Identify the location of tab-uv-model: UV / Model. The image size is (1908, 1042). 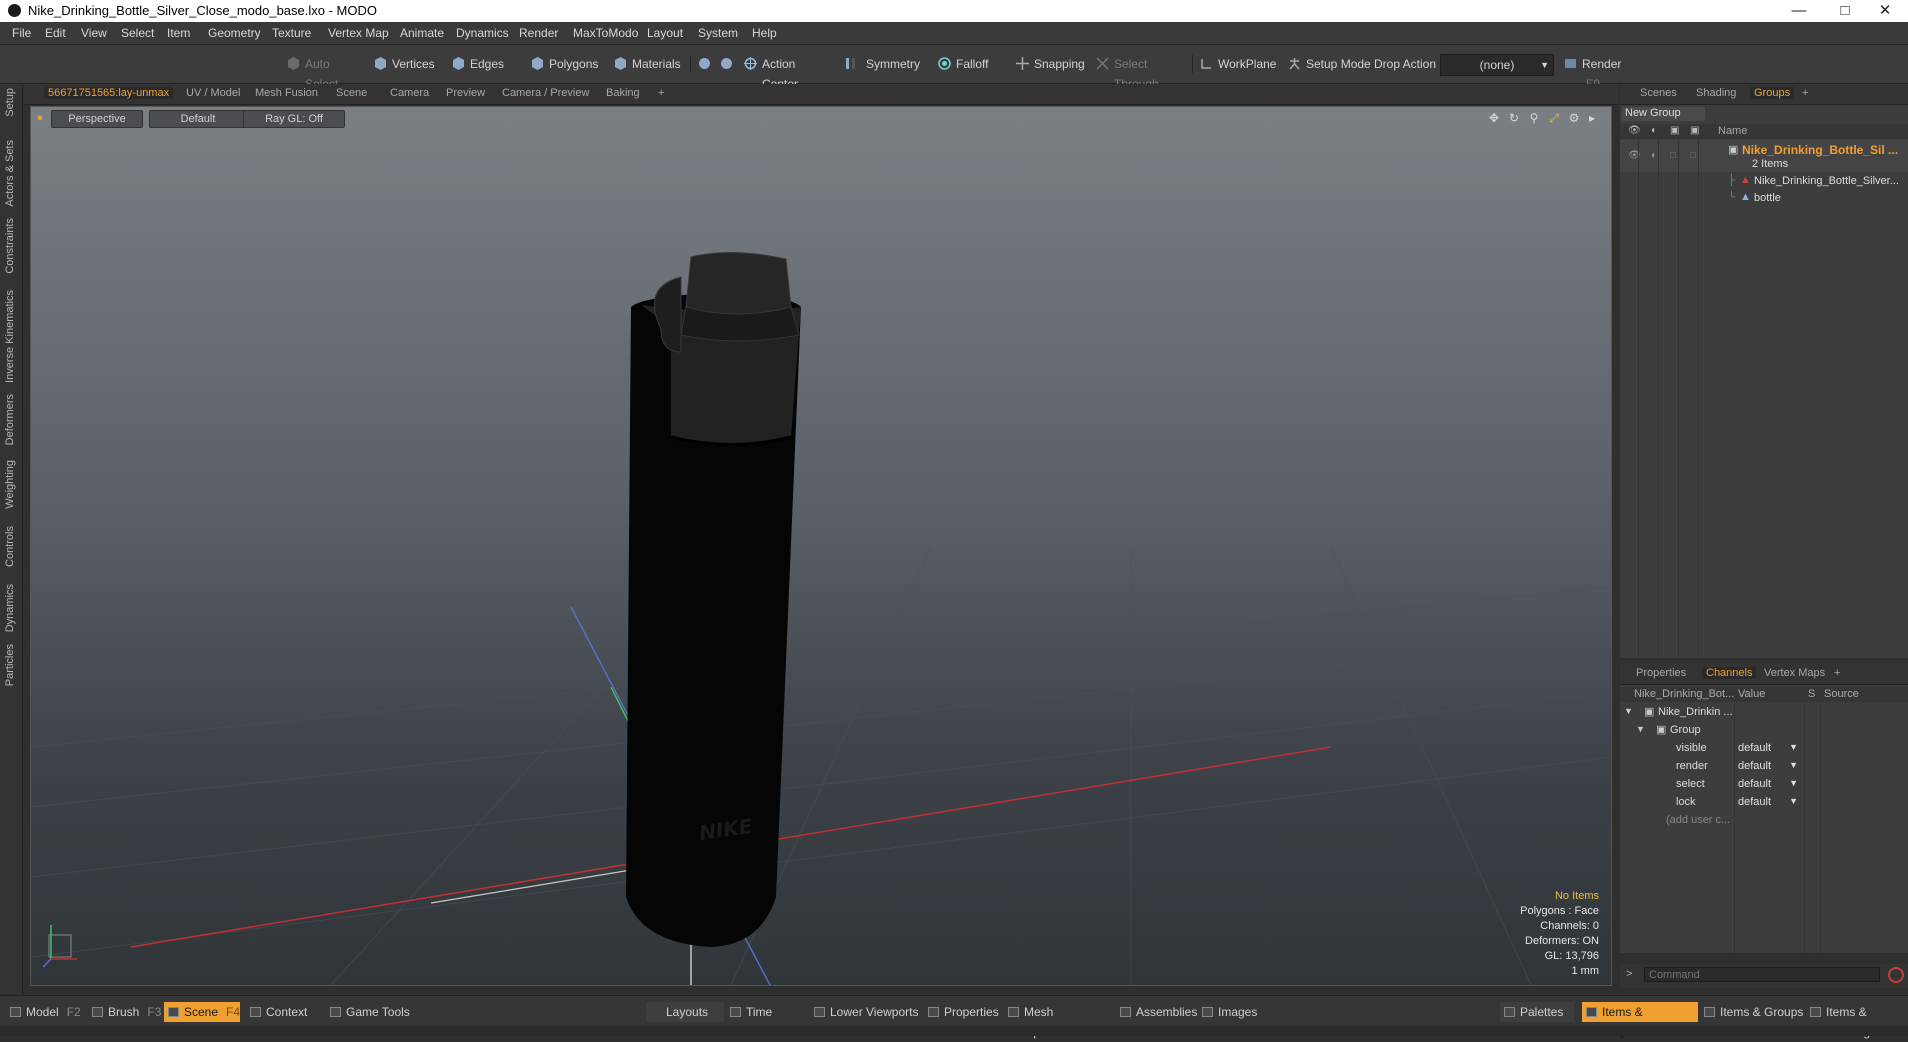
(213, 93).